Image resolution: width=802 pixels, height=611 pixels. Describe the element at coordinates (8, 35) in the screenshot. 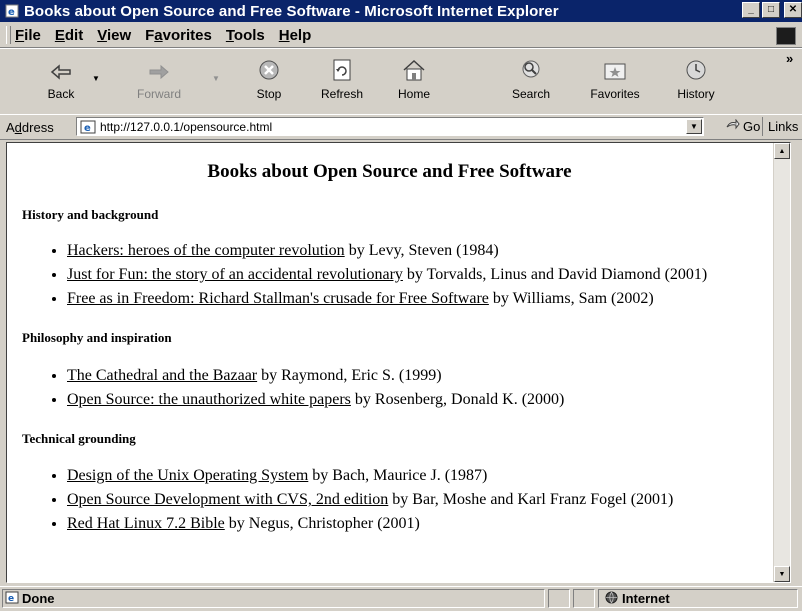

I see `menu-grip` at that location.